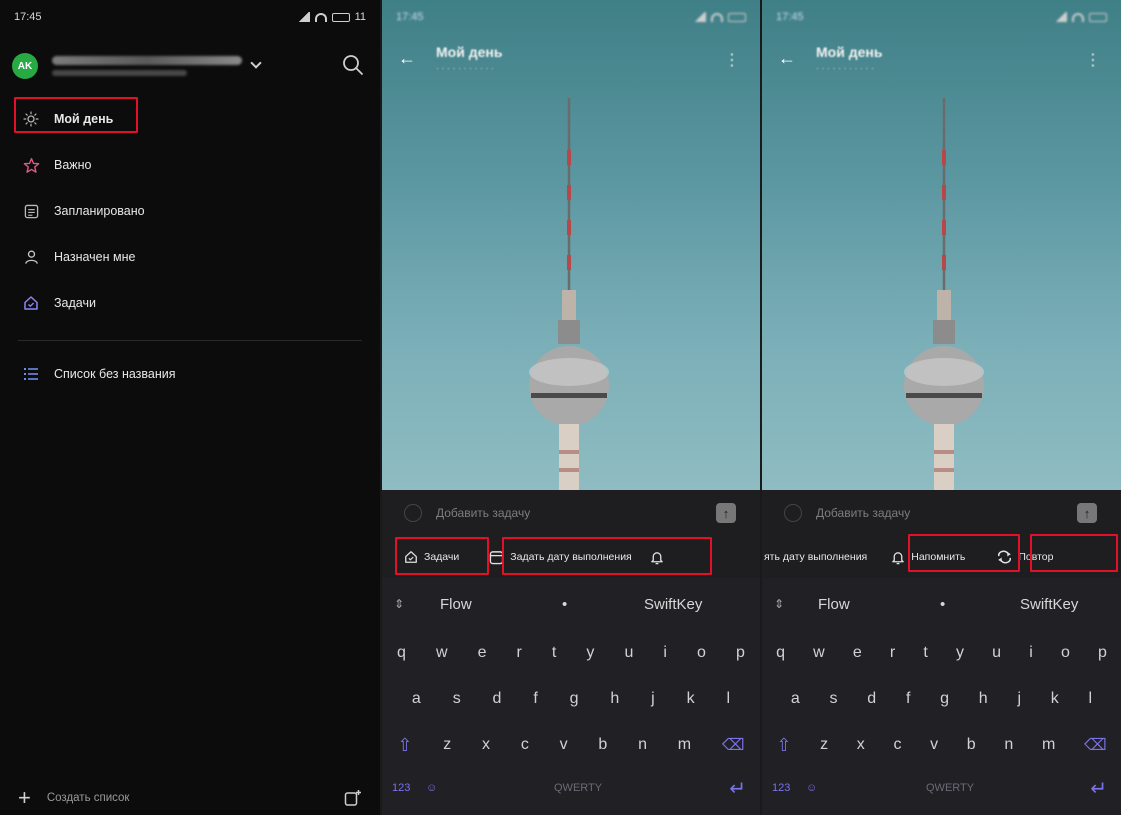 The width and height of the screenshot is (1121, 815). What do you see at coordinates (190, 119) in the screenshot?
I see `sidebar-item-my-day: Мой день` at bounding box center [190, 119].